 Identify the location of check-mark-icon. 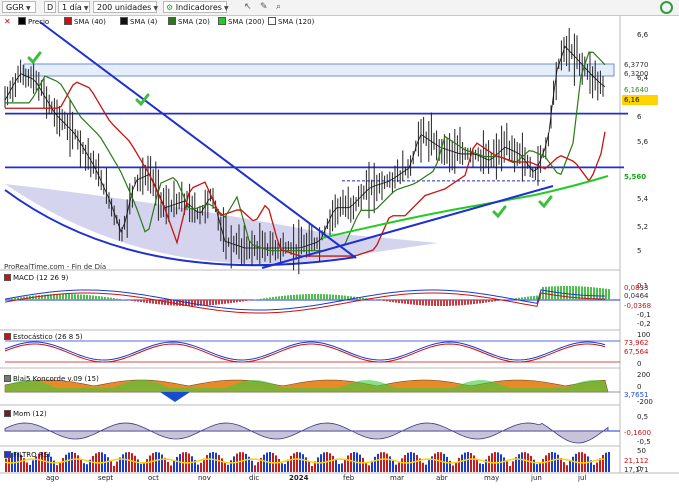
(499, 212).